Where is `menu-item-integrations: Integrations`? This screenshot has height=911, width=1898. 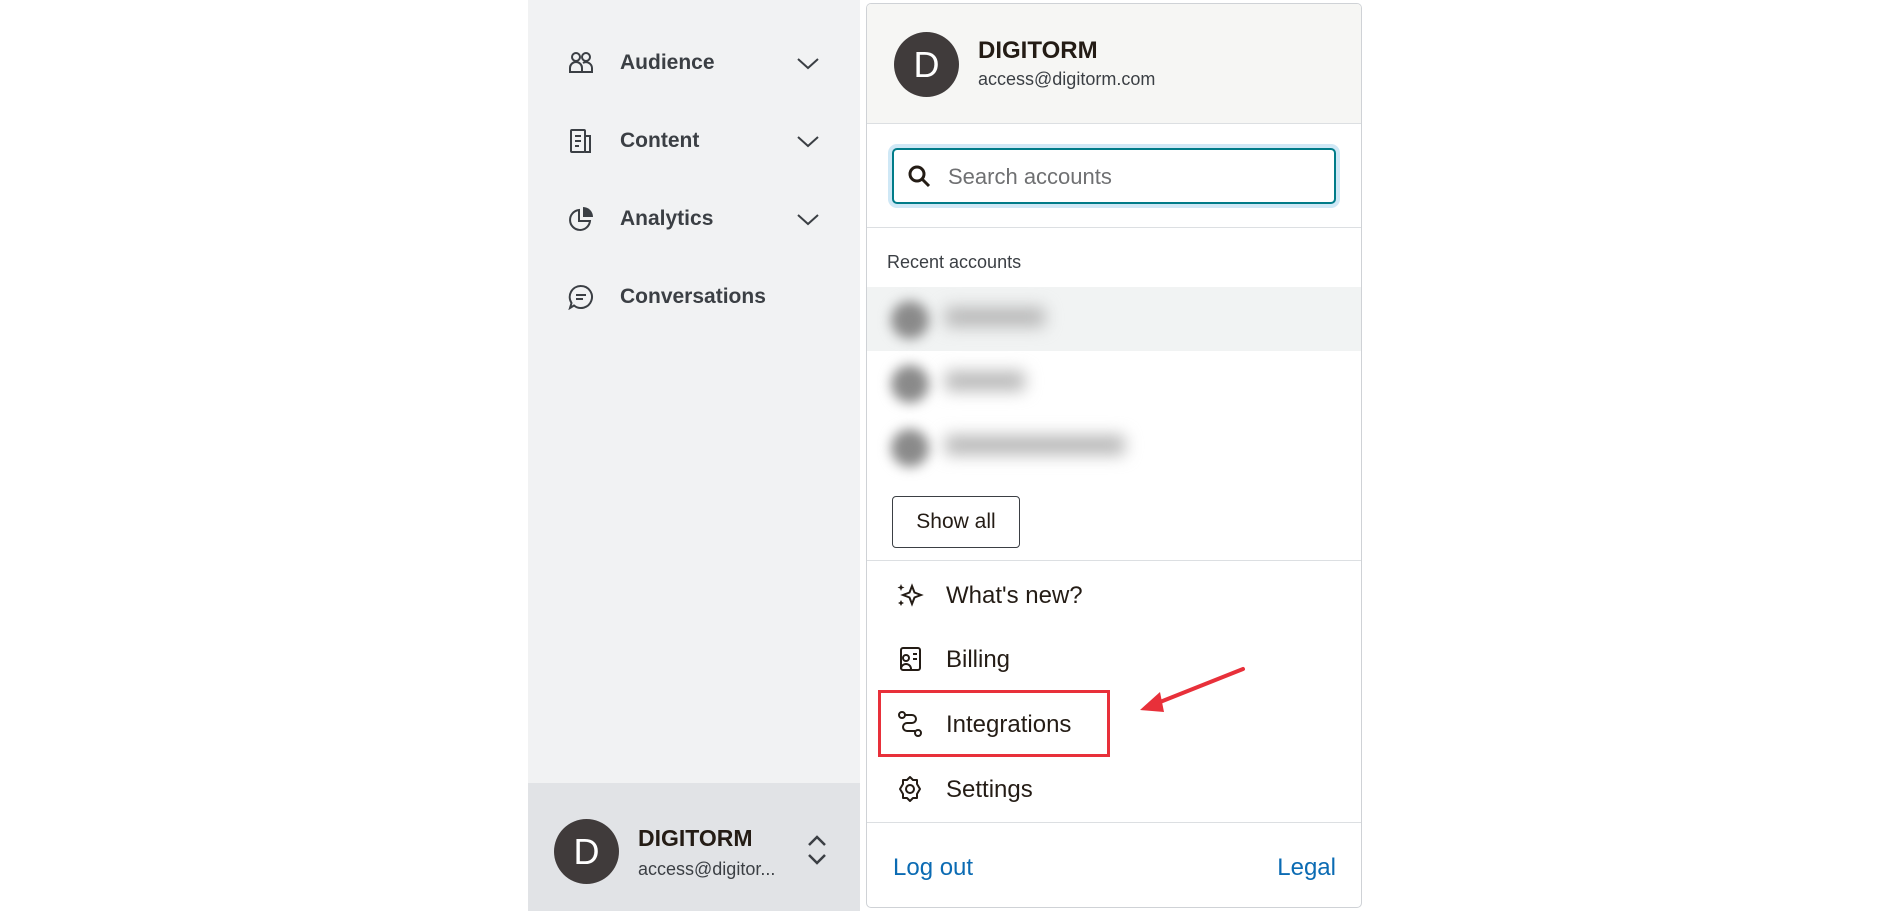 menu-item-integrations: Integrations is located at coordinates (1114, 724).